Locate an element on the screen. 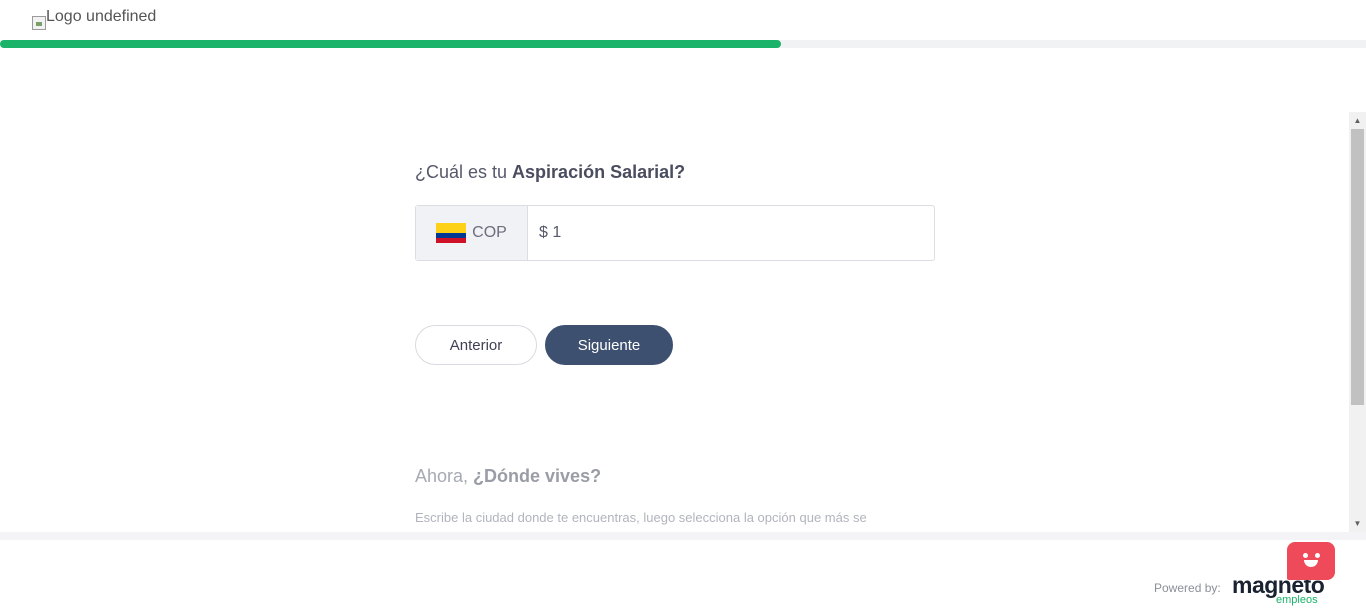 Image resolution: width=1366 pixels, height=612 pixels. scroll-down-arrow-icon: ▼ is located at coordinates (1357, 523).